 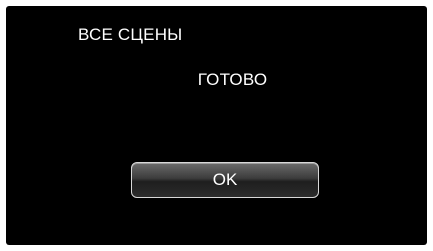 I want to click on ok-button: OK, so click(x=225, y=180).